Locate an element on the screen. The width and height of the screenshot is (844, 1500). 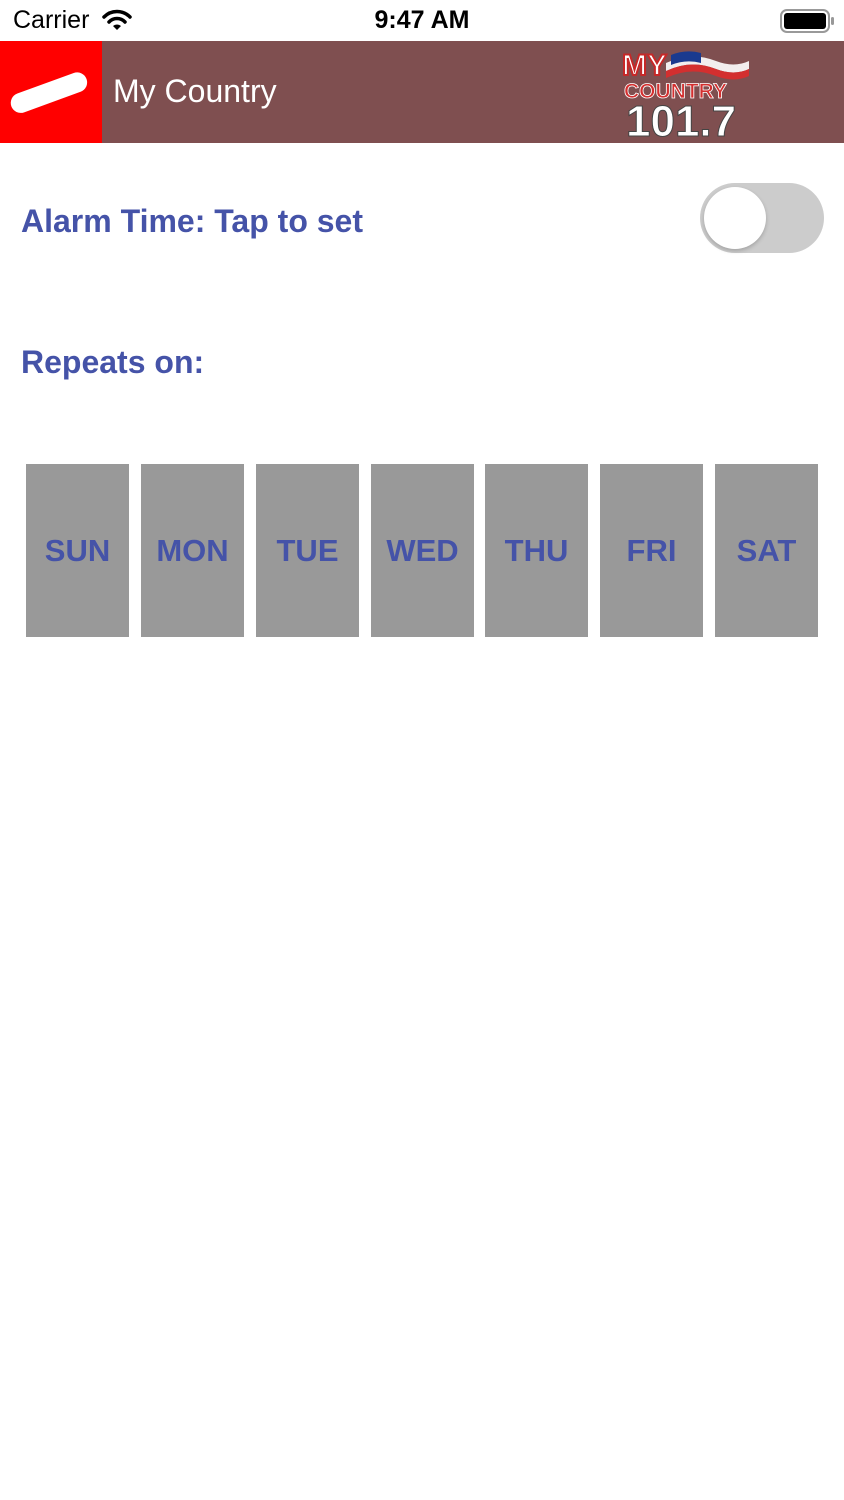
alarm-time-label: Alarm Time: Tap to set is located at coordinates (192, 221).